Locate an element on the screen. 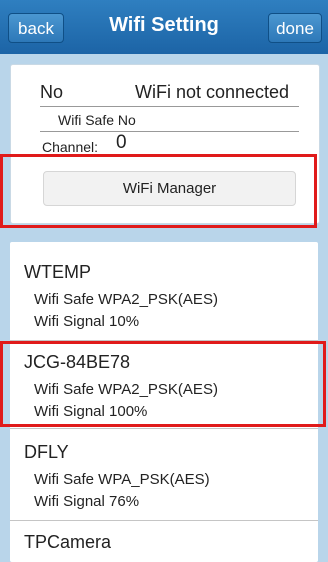 Image resolution: width=328 pixels, height=562 pixels. network-name: TPCamera is located at coordinates (67, 542).